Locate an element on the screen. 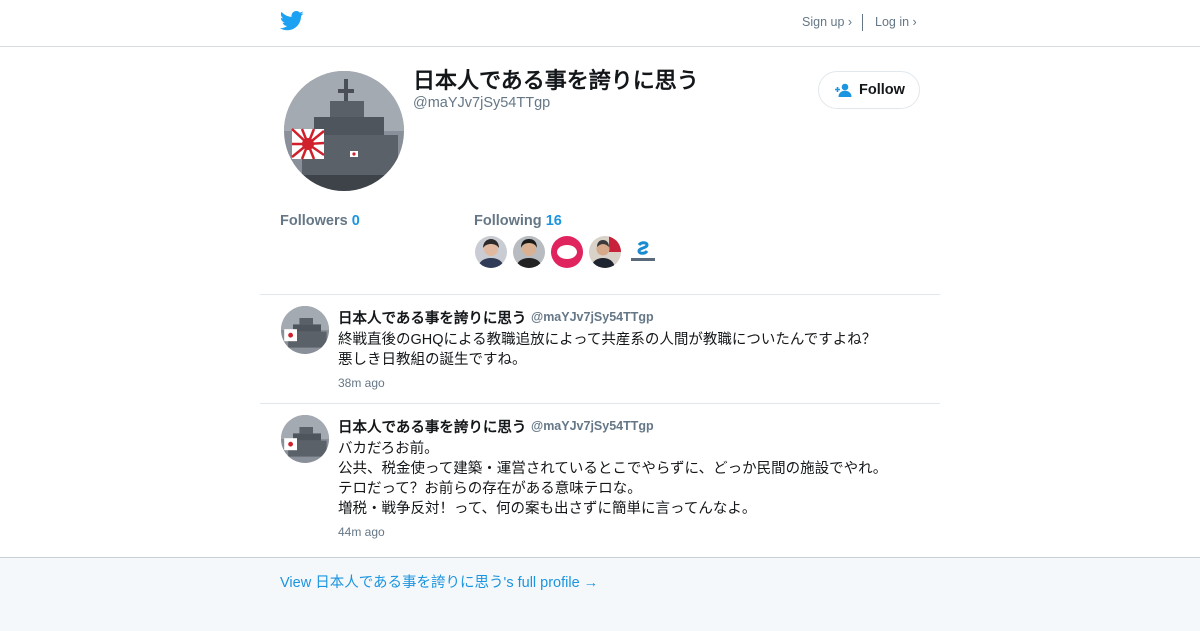  tweet-text-line: 増税・戦争反対！って、何の案も出さずに簡単に言ってんなよ。 is located at coordinates (547, 509).